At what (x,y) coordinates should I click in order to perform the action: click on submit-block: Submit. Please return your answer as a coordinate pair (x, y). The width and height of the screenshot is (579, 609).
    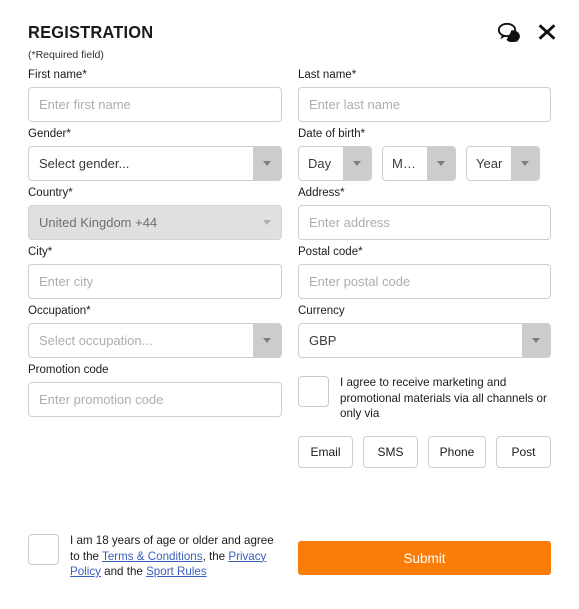
    Looking at the image, I should click on (424, 558).